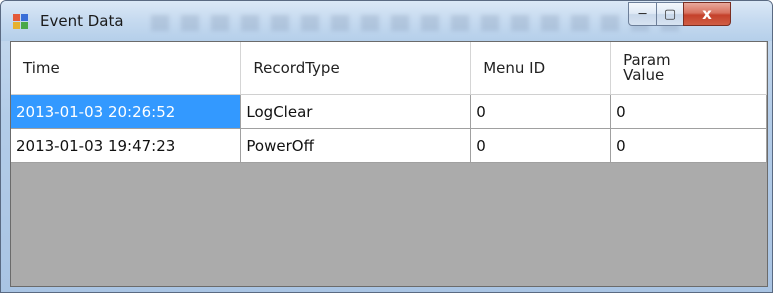  What do you see at coordinates (21, 22) in the screenshot?
I see `app-icon` at bounding box center [21, 22].